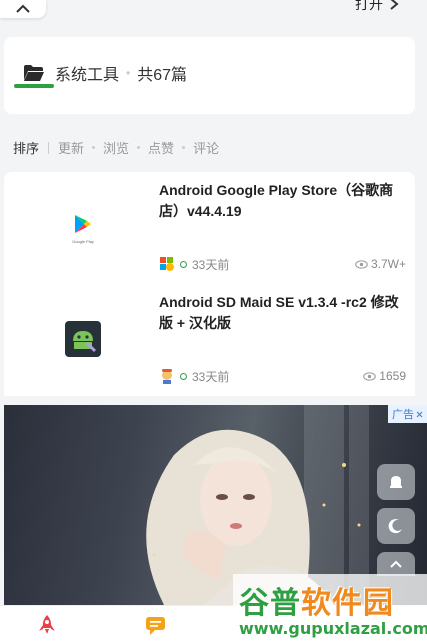 Image resolution: width=427 pixels, height=641 pixels. Describe the element at coordinates (281, 201) in the screenshot. I see `article-title: Android Google Play Store（谷歌商店）v44.4.19` at that location.